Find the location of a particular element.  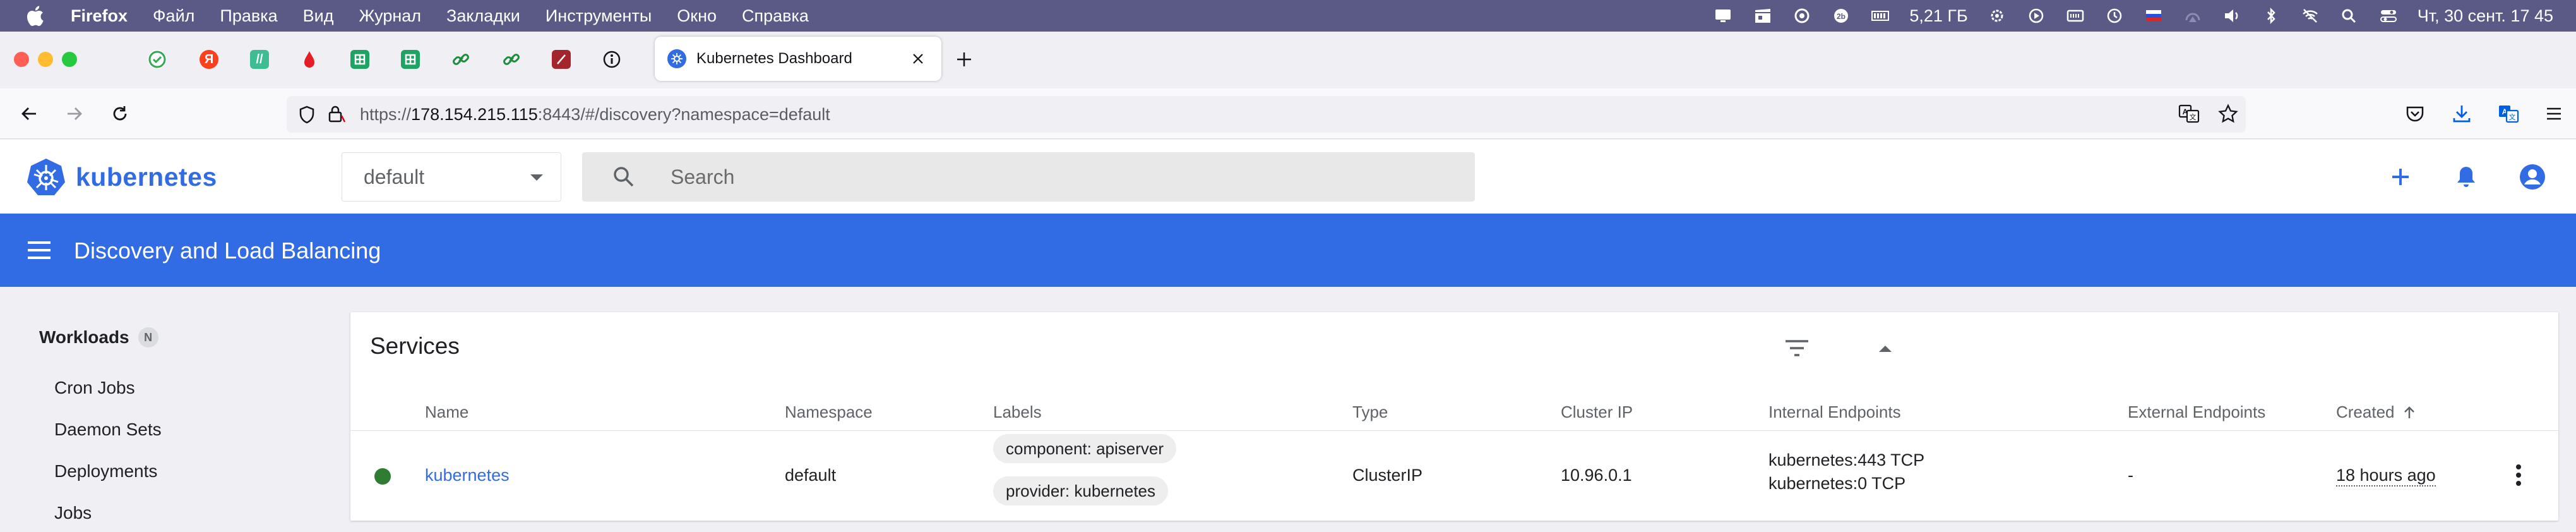

col-internal-endpoints: Internal Endpoints is located at coordinates (1834, 411).